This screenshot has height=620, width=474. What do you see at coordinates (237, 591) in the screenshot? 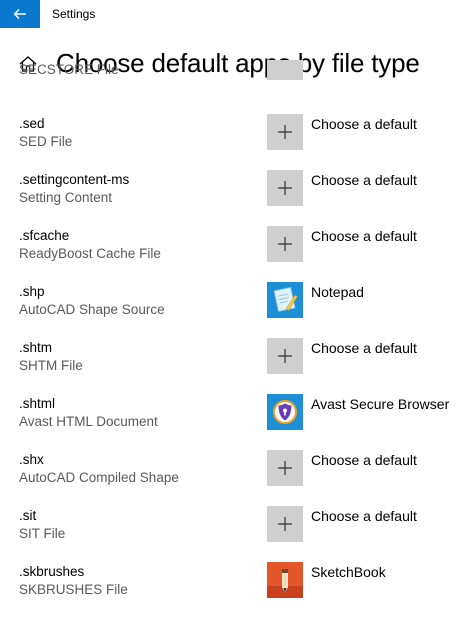
I see `list-item-skbrushes: .skbrushes SKBRUSHES File SketchBook` at bounding box center [237, 591].